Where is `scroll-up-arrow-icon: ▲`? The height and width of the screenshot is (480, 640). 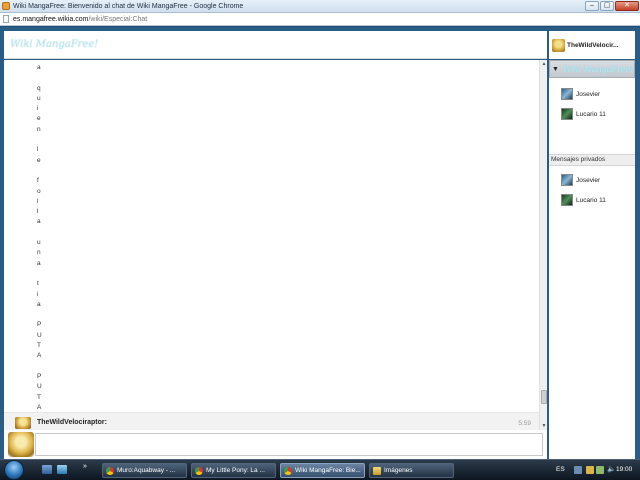
scroll-up-arrow-icon: ▲ is located at coordinates (543, 64).